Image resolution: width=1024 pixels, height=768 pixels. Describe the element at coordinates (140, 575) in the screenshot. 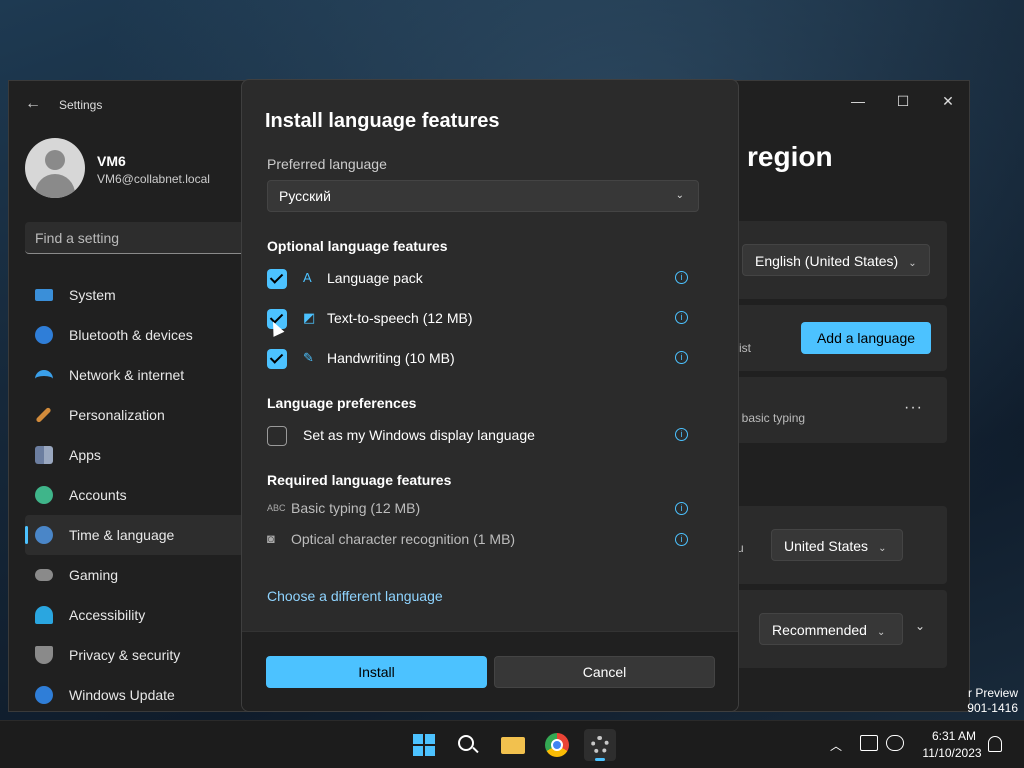

I see `sidebar-item-gaming: Gaming` at that location.